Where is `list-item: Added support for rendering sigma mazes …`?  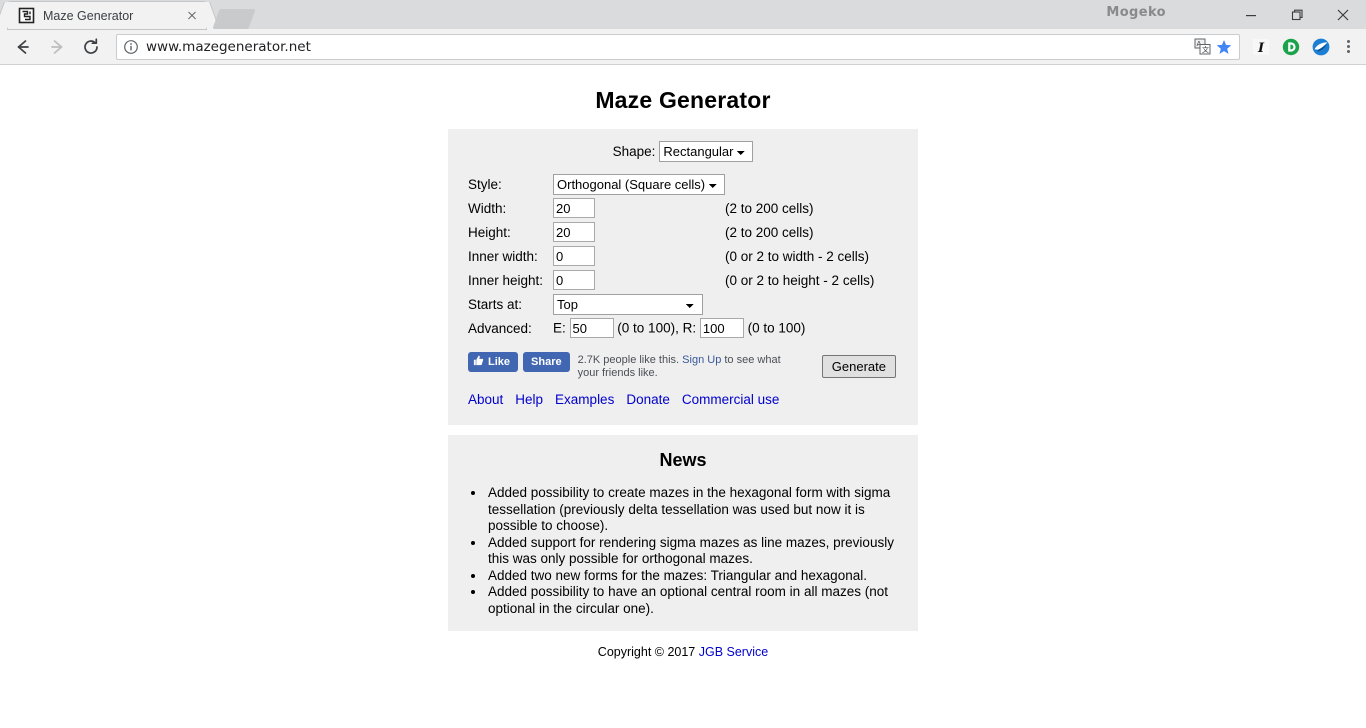
list-item: Added support for rendering sigma mazes … is located at coordinates (696, 551).